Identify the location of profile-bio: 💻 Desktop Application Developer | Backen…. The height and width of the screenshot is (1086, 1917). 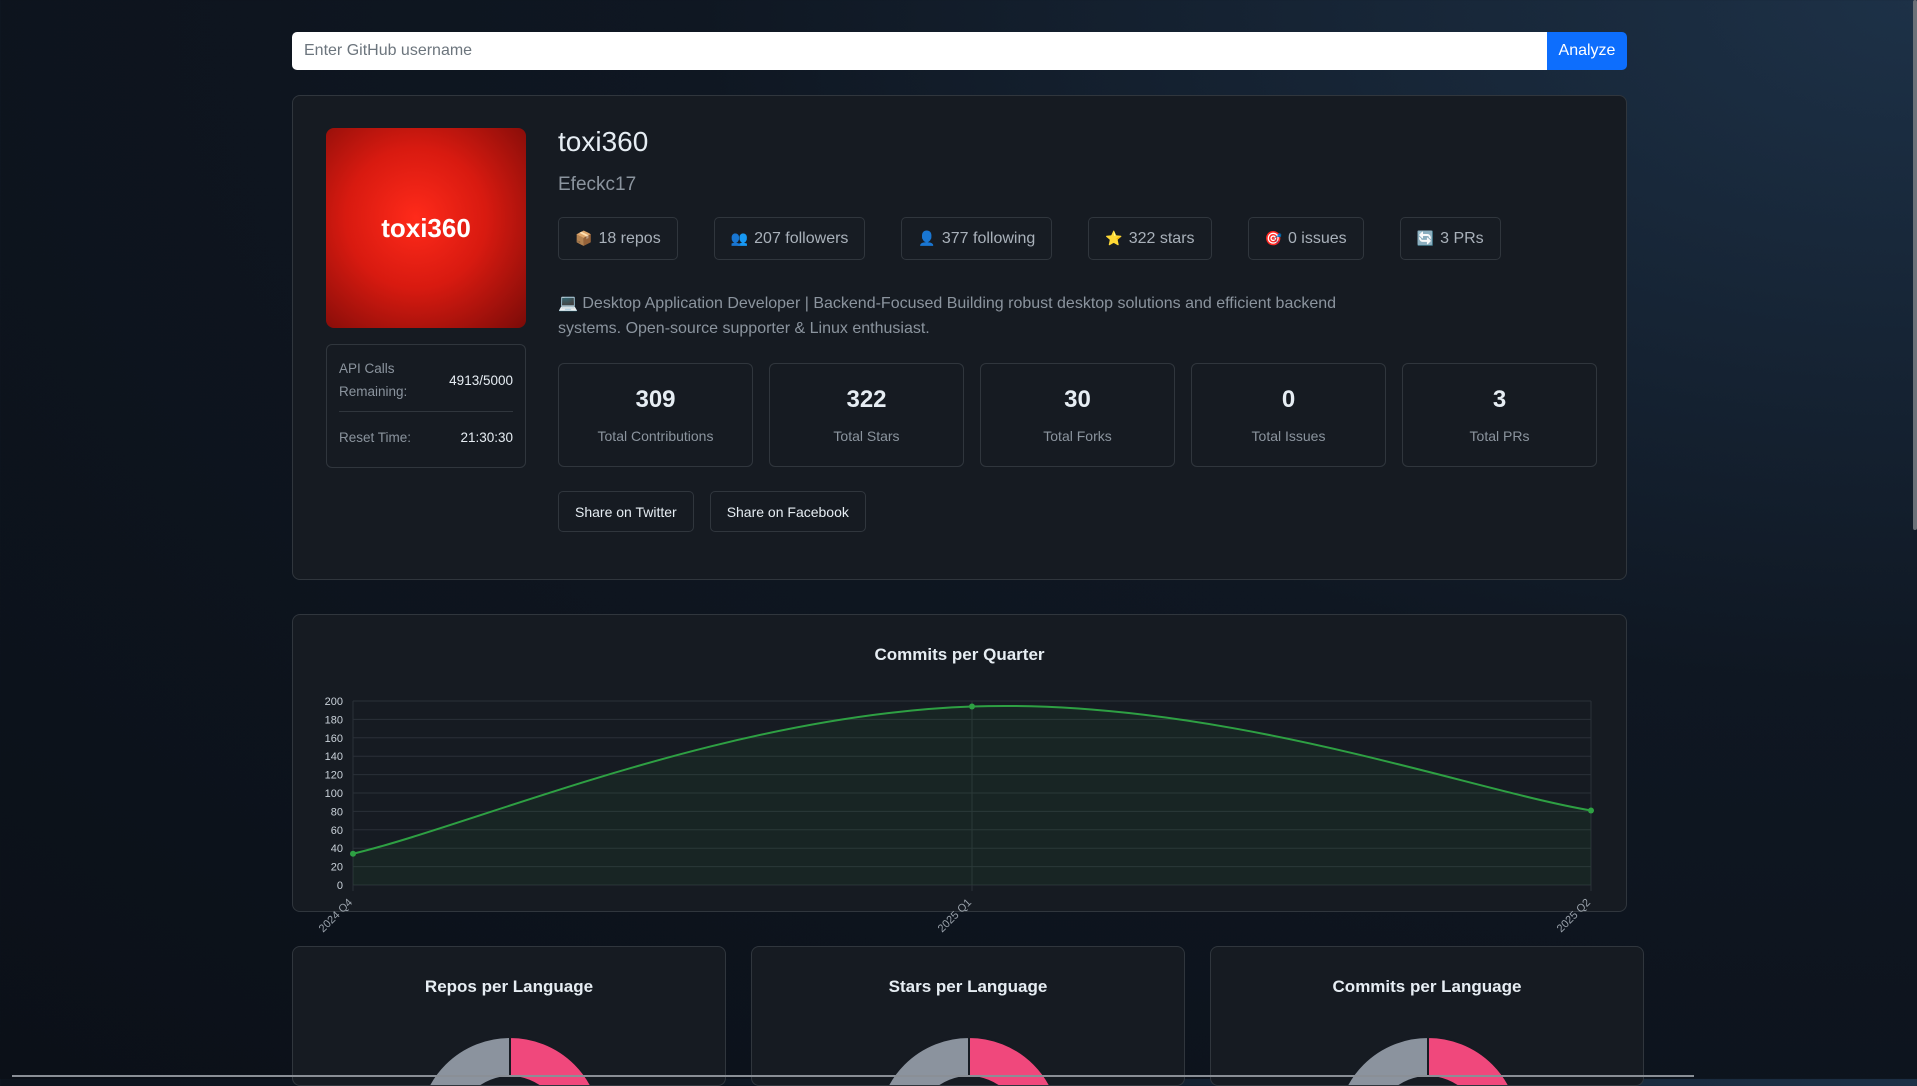
(958, 316).